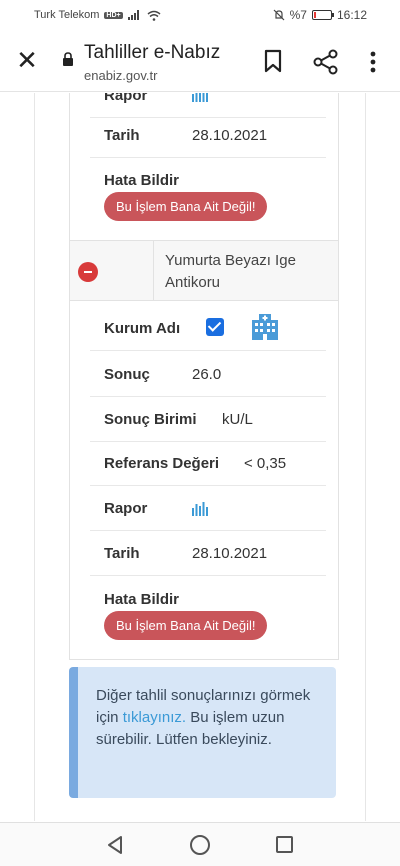 This screenshot has height=866, width=400. Describe the element at coordinates (142, 180) in the screenshot. I see `prev-error-label: Hata Bildir` at that location.